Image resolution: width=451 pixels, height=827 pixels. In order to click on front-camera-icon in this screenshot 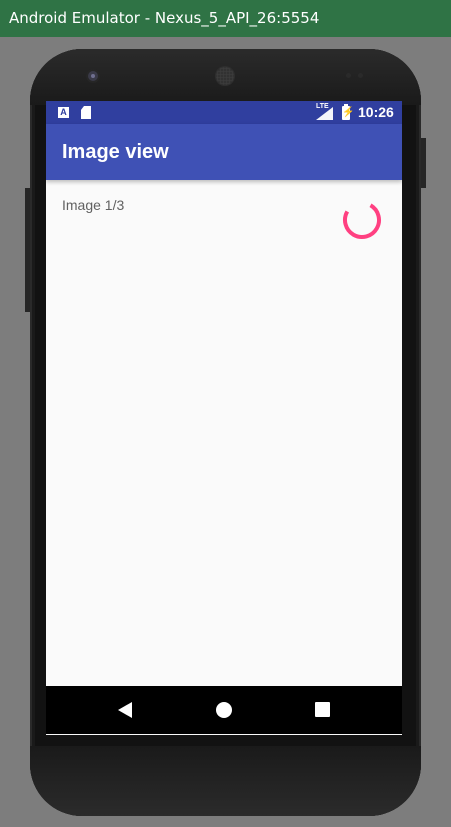, I will do `click(93, 76)`.